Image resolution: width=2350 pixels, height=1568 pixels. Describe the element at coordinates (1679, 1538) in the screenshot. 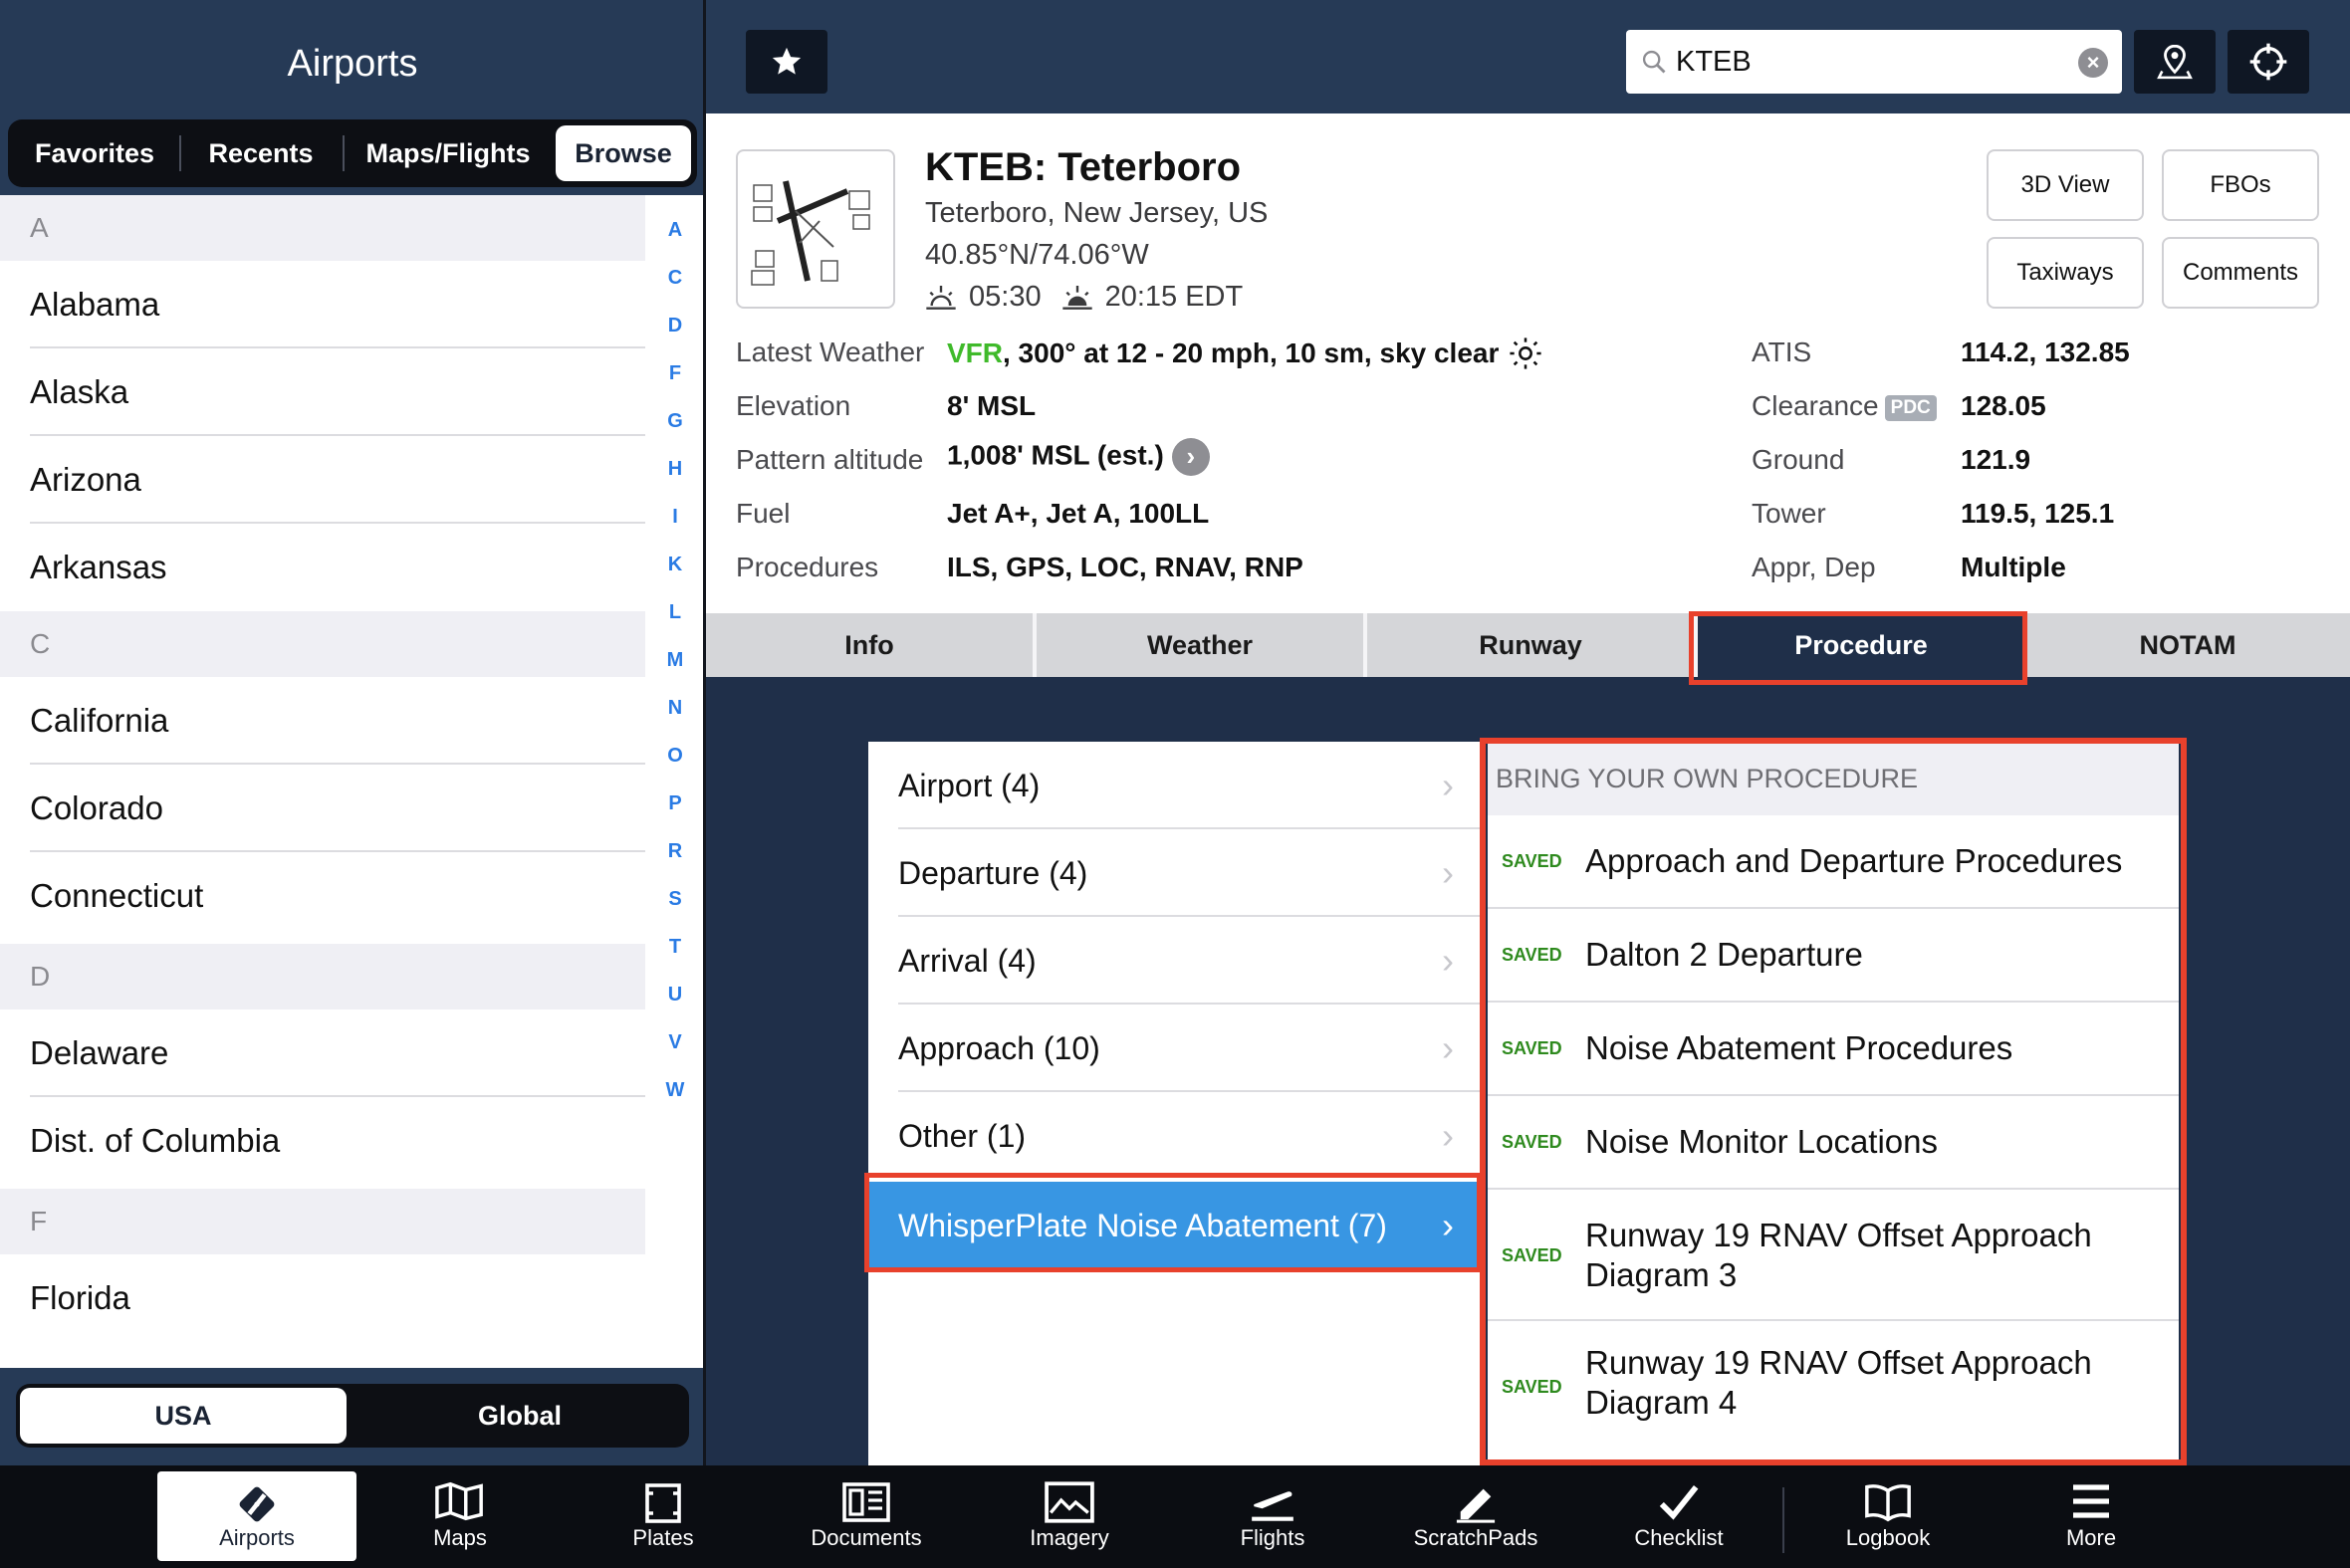

I see `tab-label: Checklist` at that location.